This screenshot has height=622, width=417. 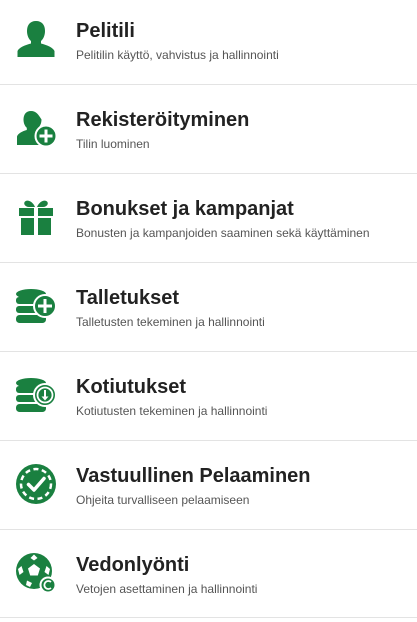 I want to click on user-plus-icon, so click(x=36, y=128).